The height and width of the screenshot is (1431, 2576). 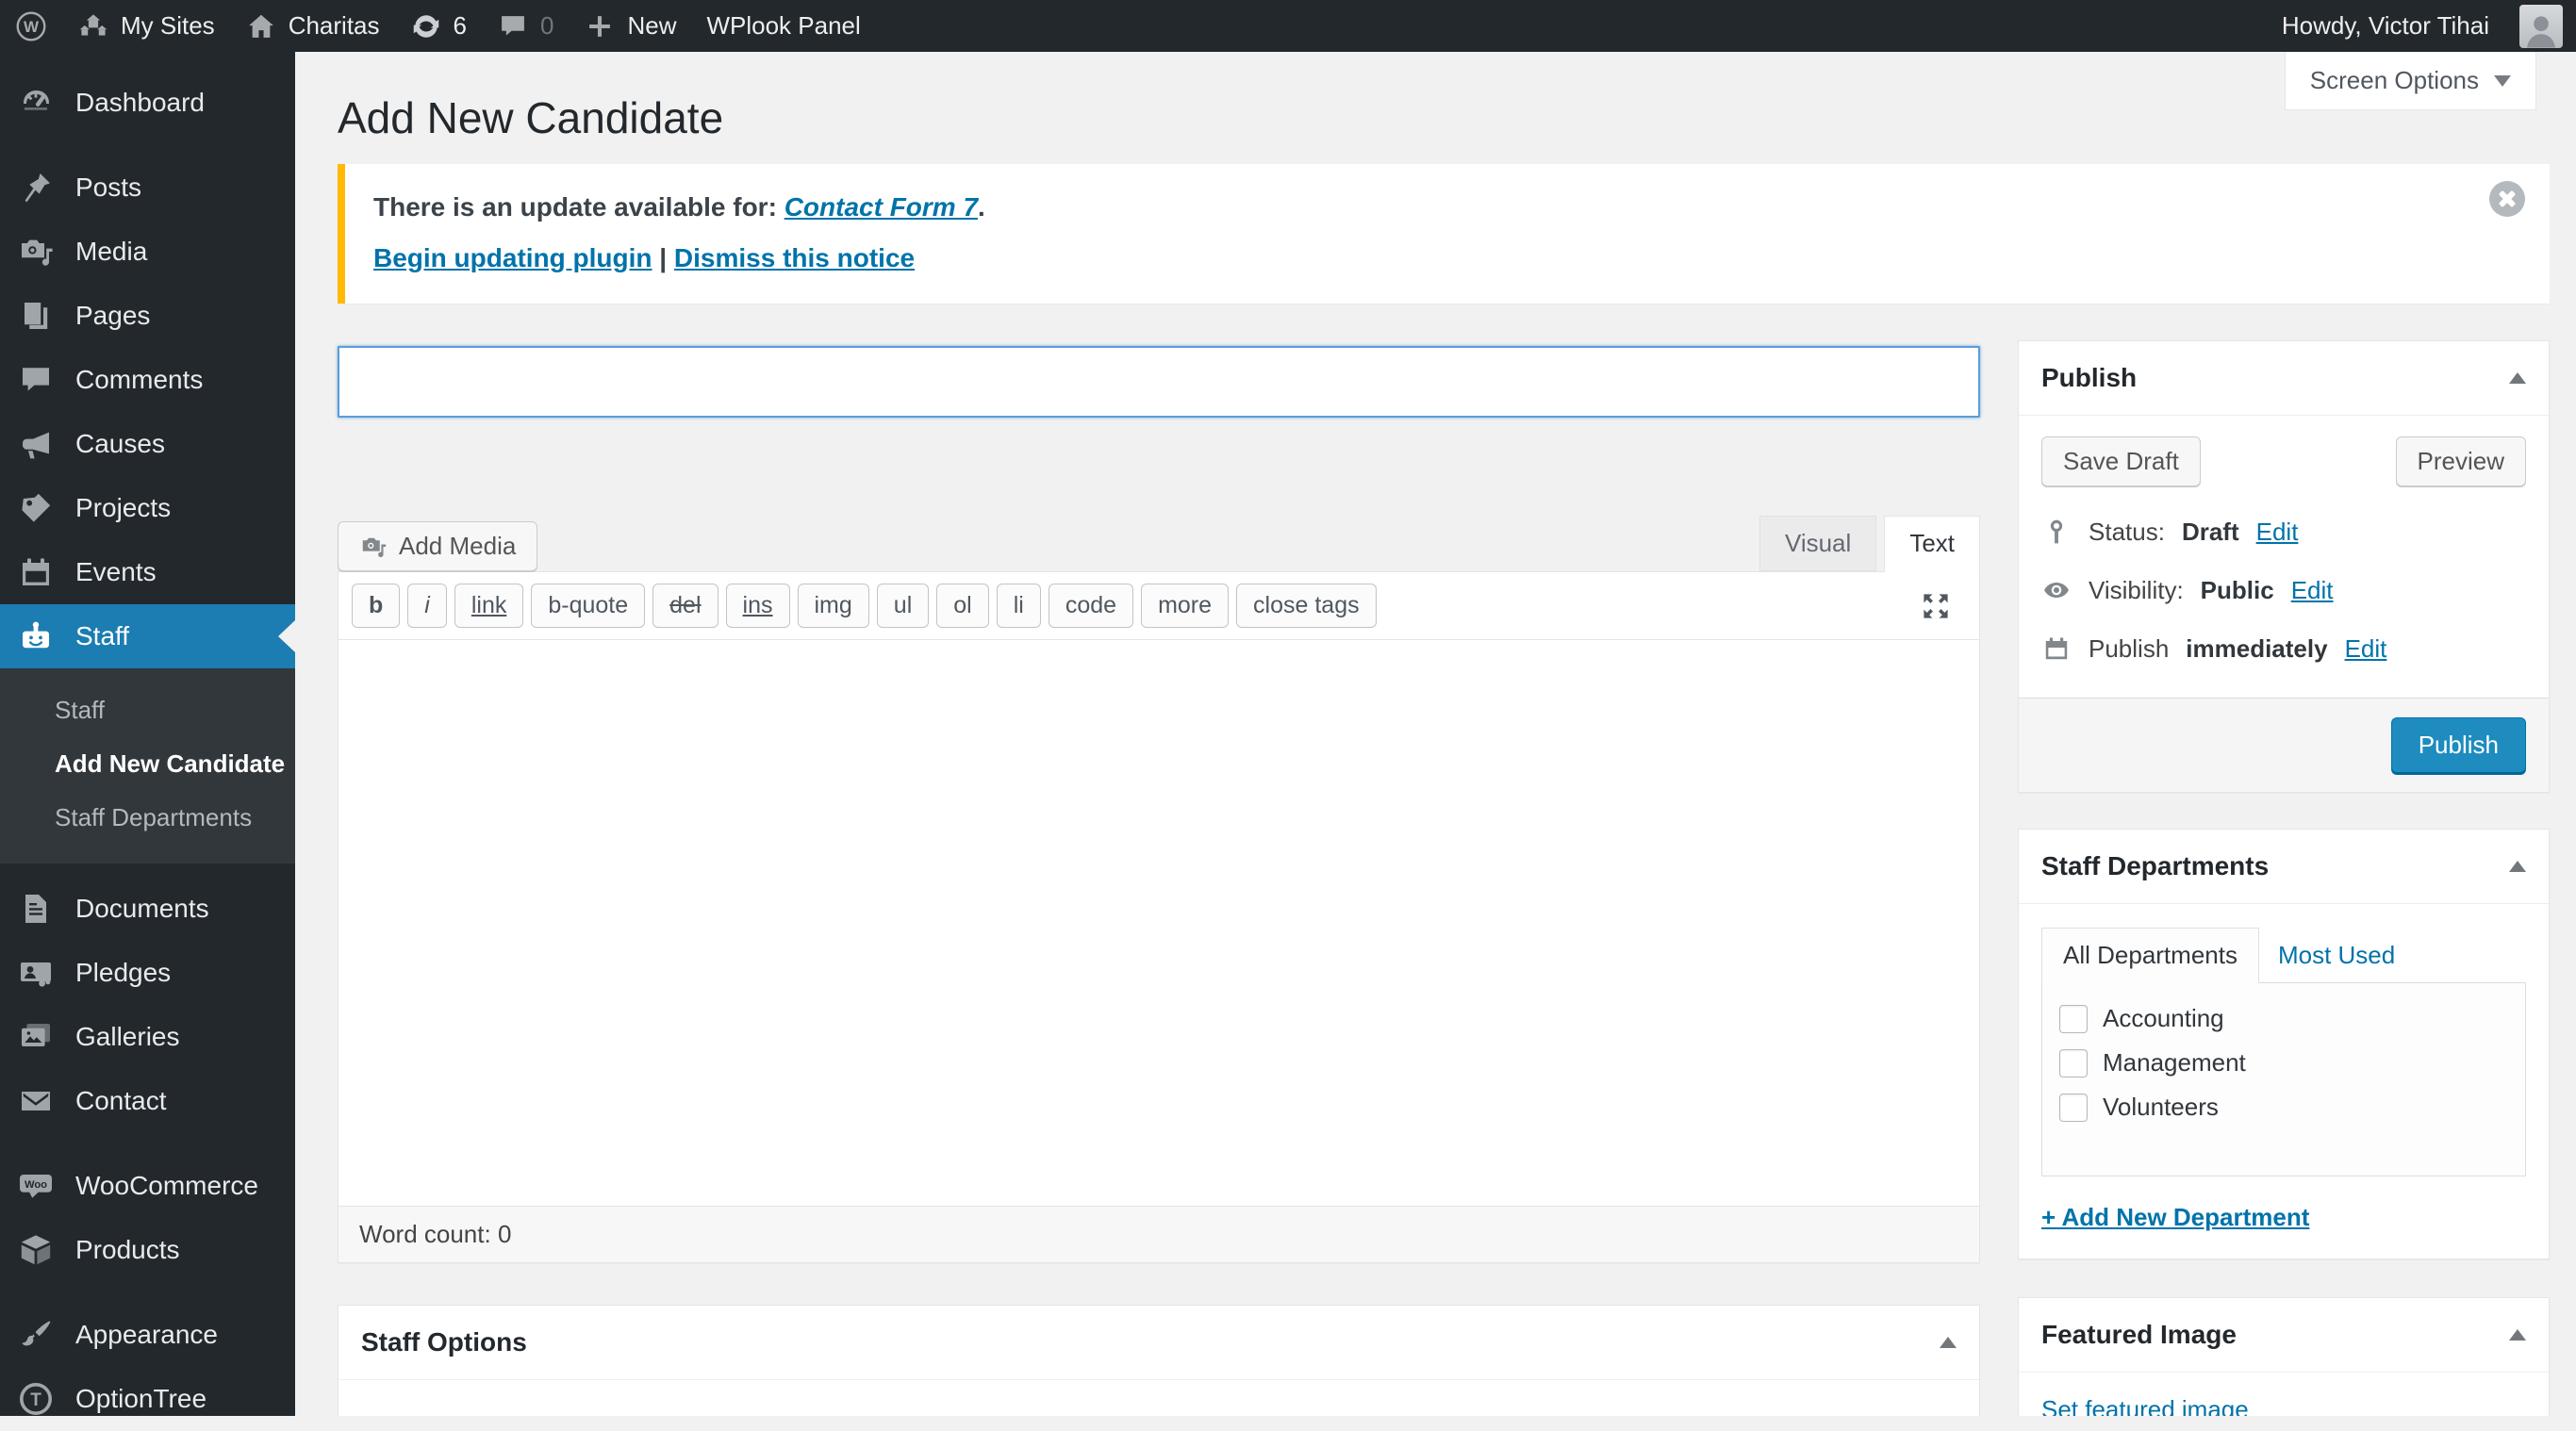 What do you see at coordinates (147, 444) in the screenshot?
I see `sidebar-item-causes: Causes` at bounding box center [147, 444].